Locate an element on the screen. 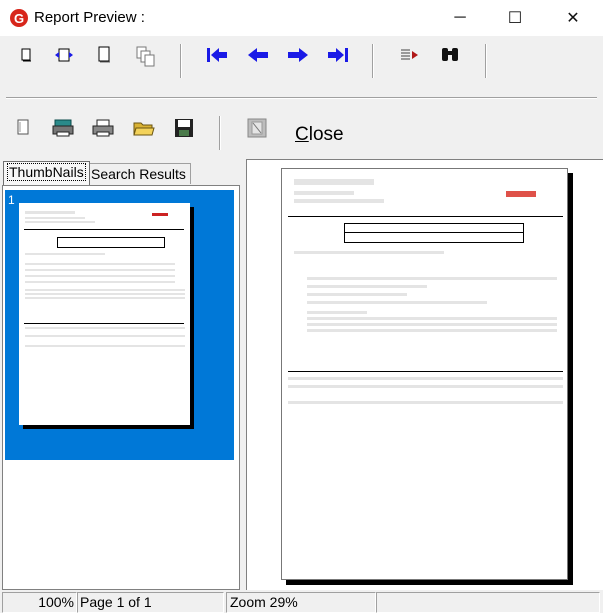  first-page-icon is located at coordinates (217, 55).